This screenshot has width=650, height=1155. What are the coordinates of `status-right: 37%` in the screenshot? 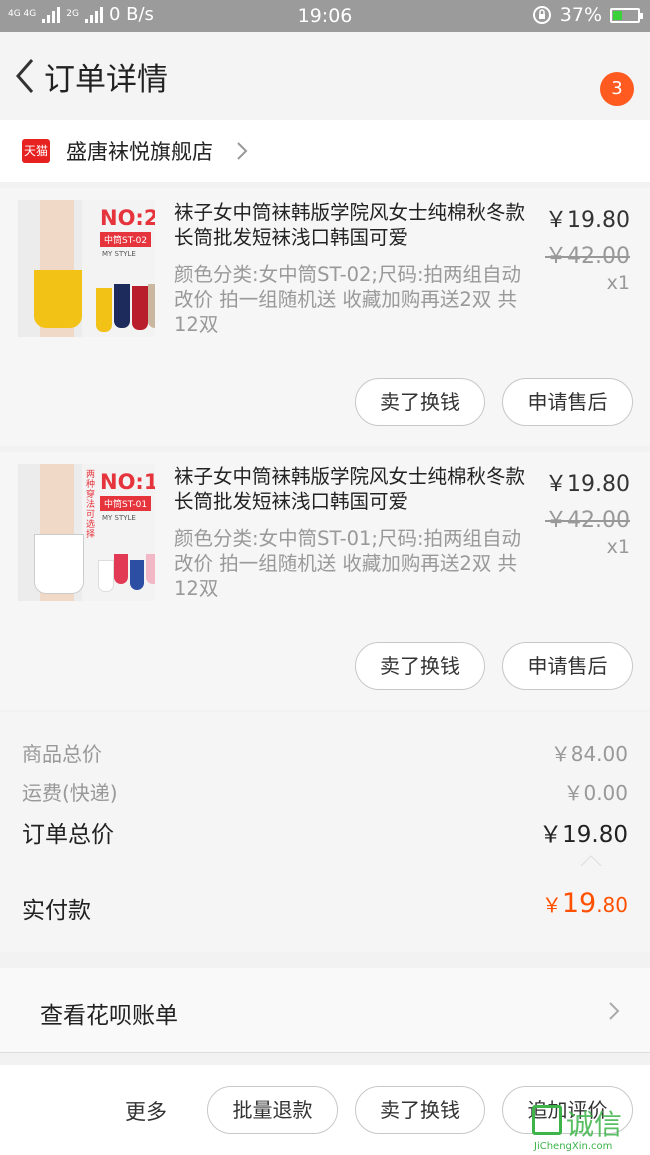 It's located at (587, 15).